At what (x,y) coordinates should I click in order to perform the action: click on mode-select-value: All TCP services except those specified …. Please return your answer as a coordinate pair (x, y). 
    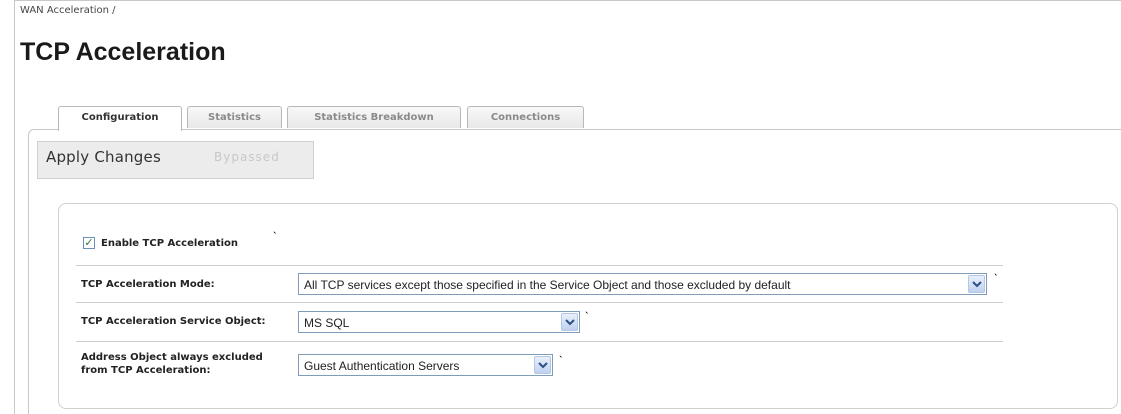
    Looking at the image, I should click on (547, 285).